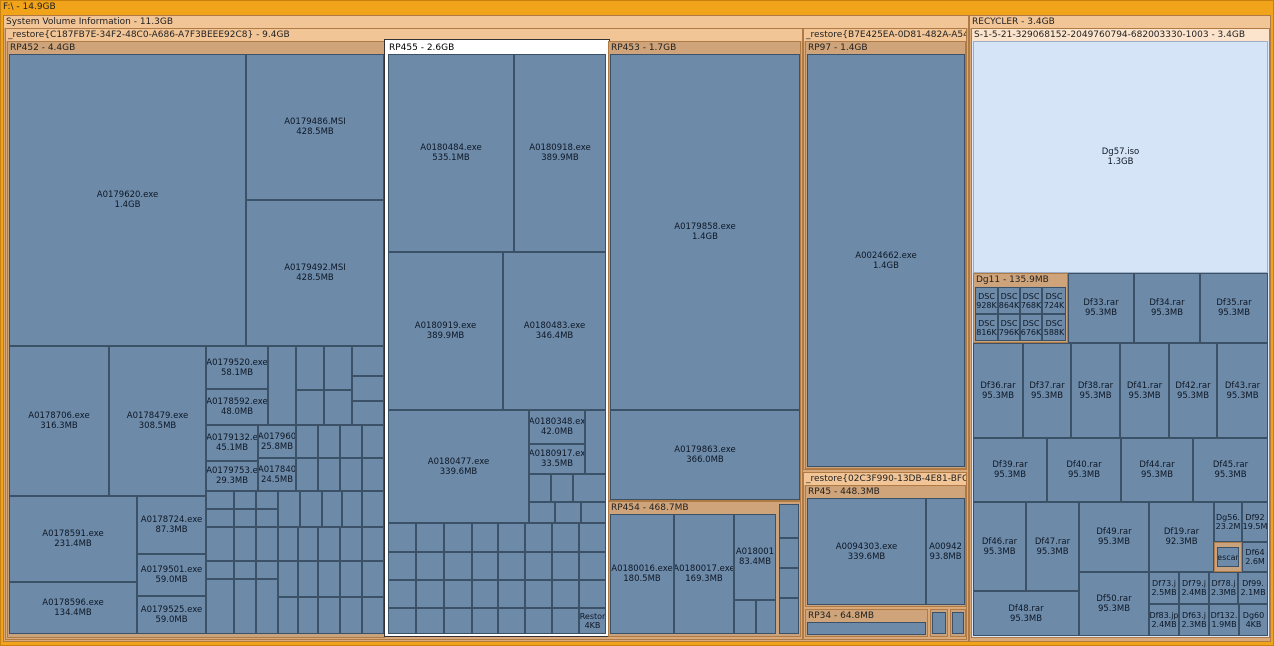 The width and height of the screenshot is (1274, 646). Describe the element at coordinates (1114, 537) in the screenshot. I see `file-tile: Df49.rar 95.3MB` at that location.